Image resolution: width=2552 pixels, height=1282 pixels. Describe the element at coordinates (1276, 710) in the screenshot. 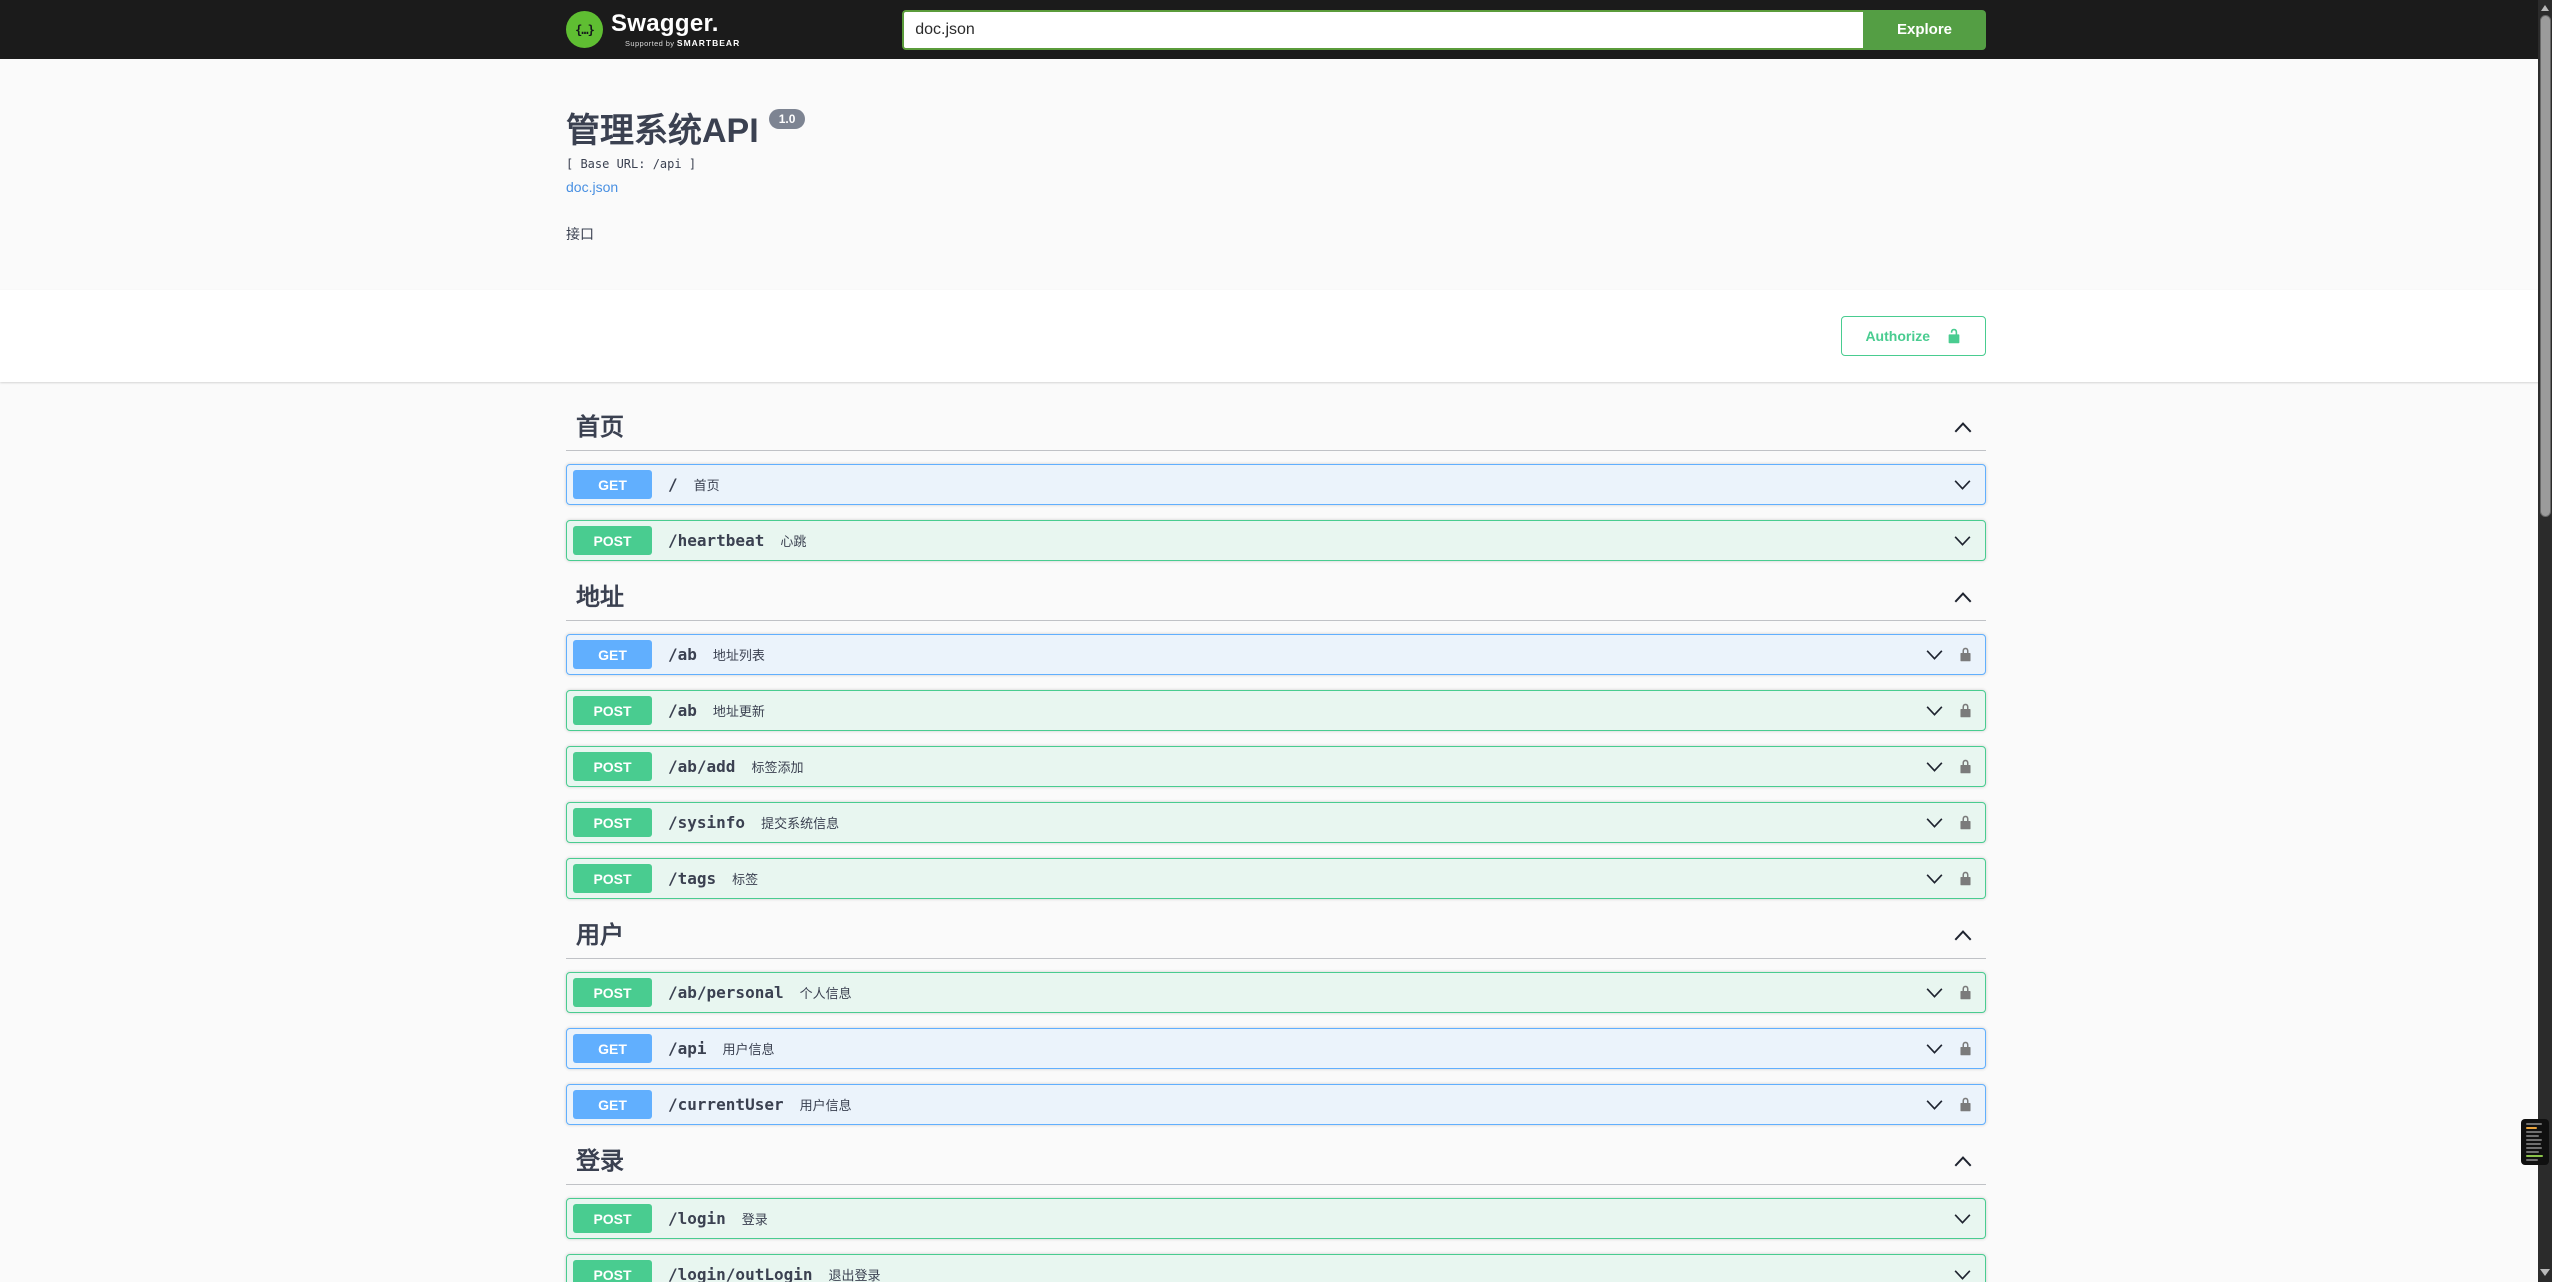

I see `operation-row: POST /ab 地址更新` at that location.